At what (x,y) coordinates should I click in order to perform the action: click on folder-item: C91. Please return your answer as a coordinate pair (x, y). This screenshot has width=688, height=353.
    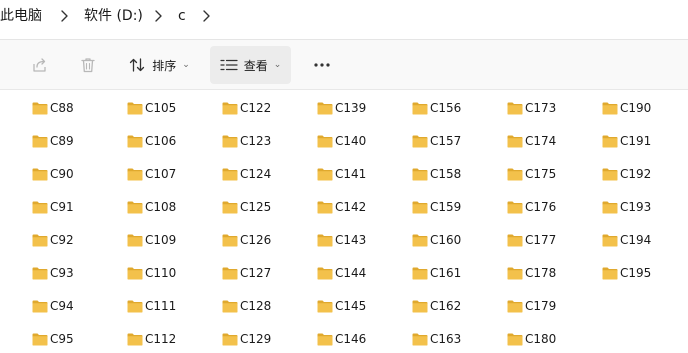
    Looking at the image, I should click on (77, 207).